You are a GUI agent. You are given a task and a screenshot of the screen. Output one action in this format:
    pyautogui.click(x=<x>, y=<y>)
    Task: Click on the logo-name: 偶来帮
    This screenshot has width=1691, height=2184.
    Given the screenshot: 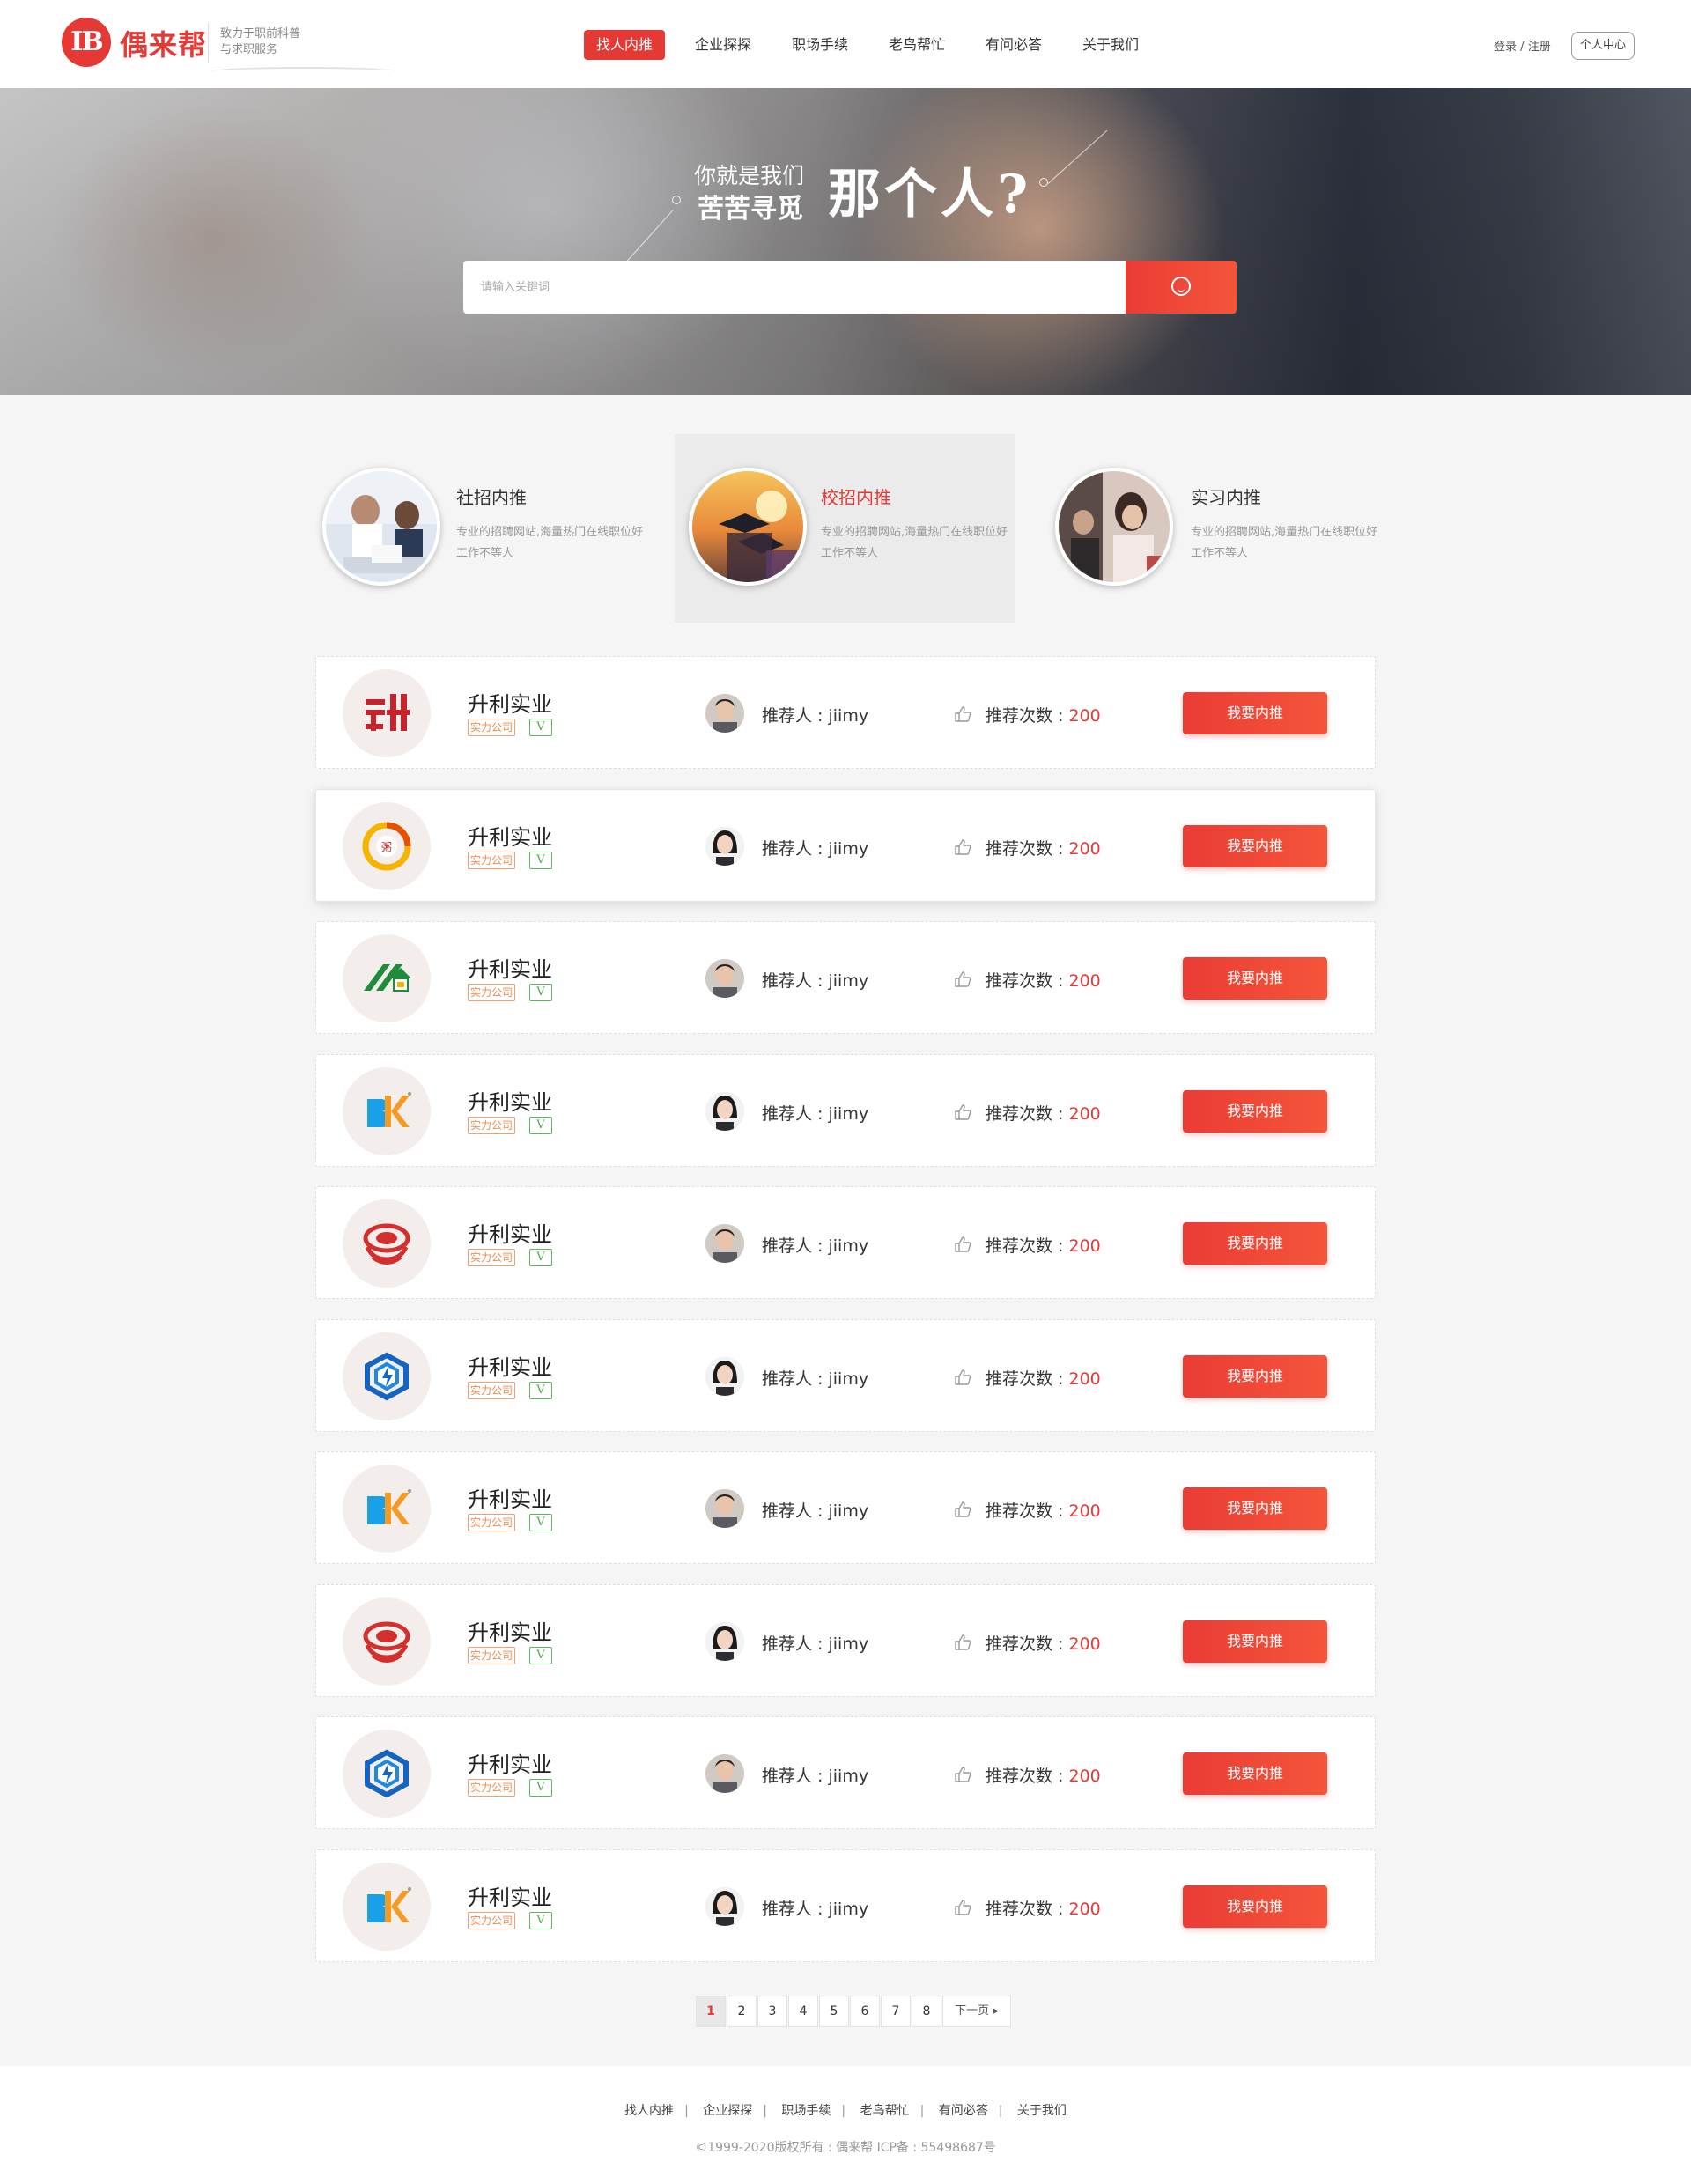 What is the action you would take?
    pyautogui.click(x=164, y=45)
    